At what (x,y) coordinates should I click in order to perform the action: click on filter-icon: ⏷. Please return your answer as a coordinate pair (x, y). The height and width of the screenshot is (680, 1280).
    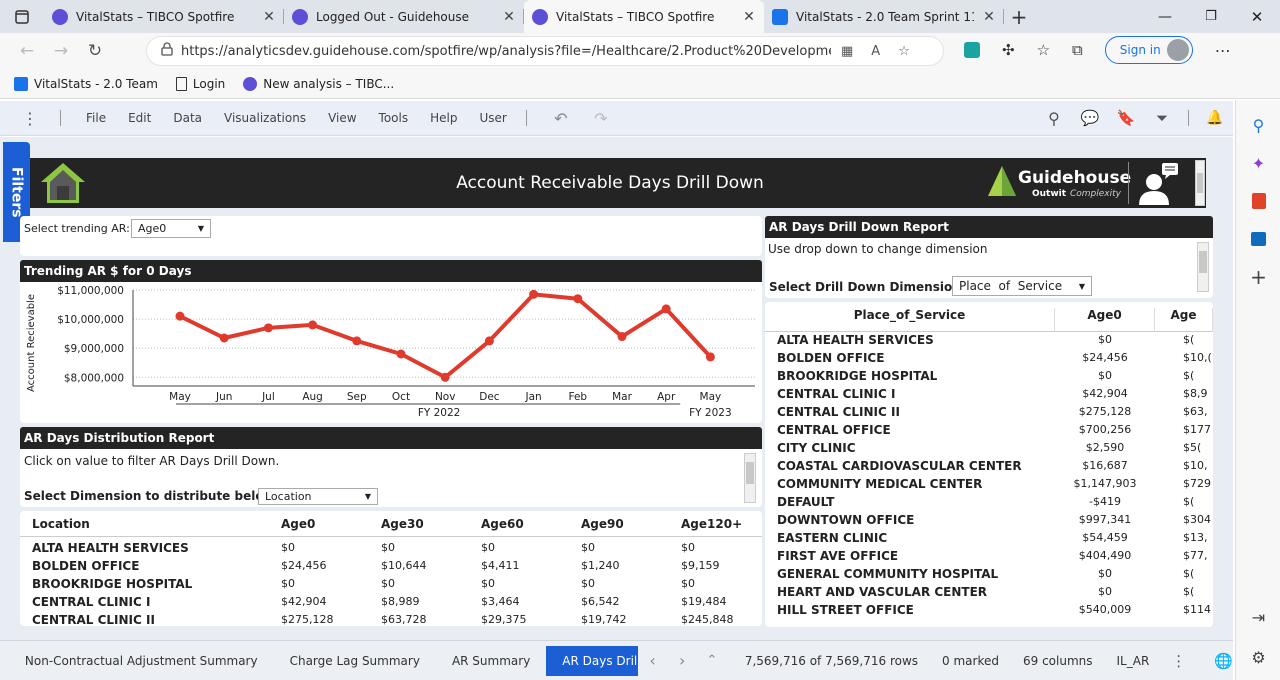
    Looking at the image, I should click on (1162, 118).